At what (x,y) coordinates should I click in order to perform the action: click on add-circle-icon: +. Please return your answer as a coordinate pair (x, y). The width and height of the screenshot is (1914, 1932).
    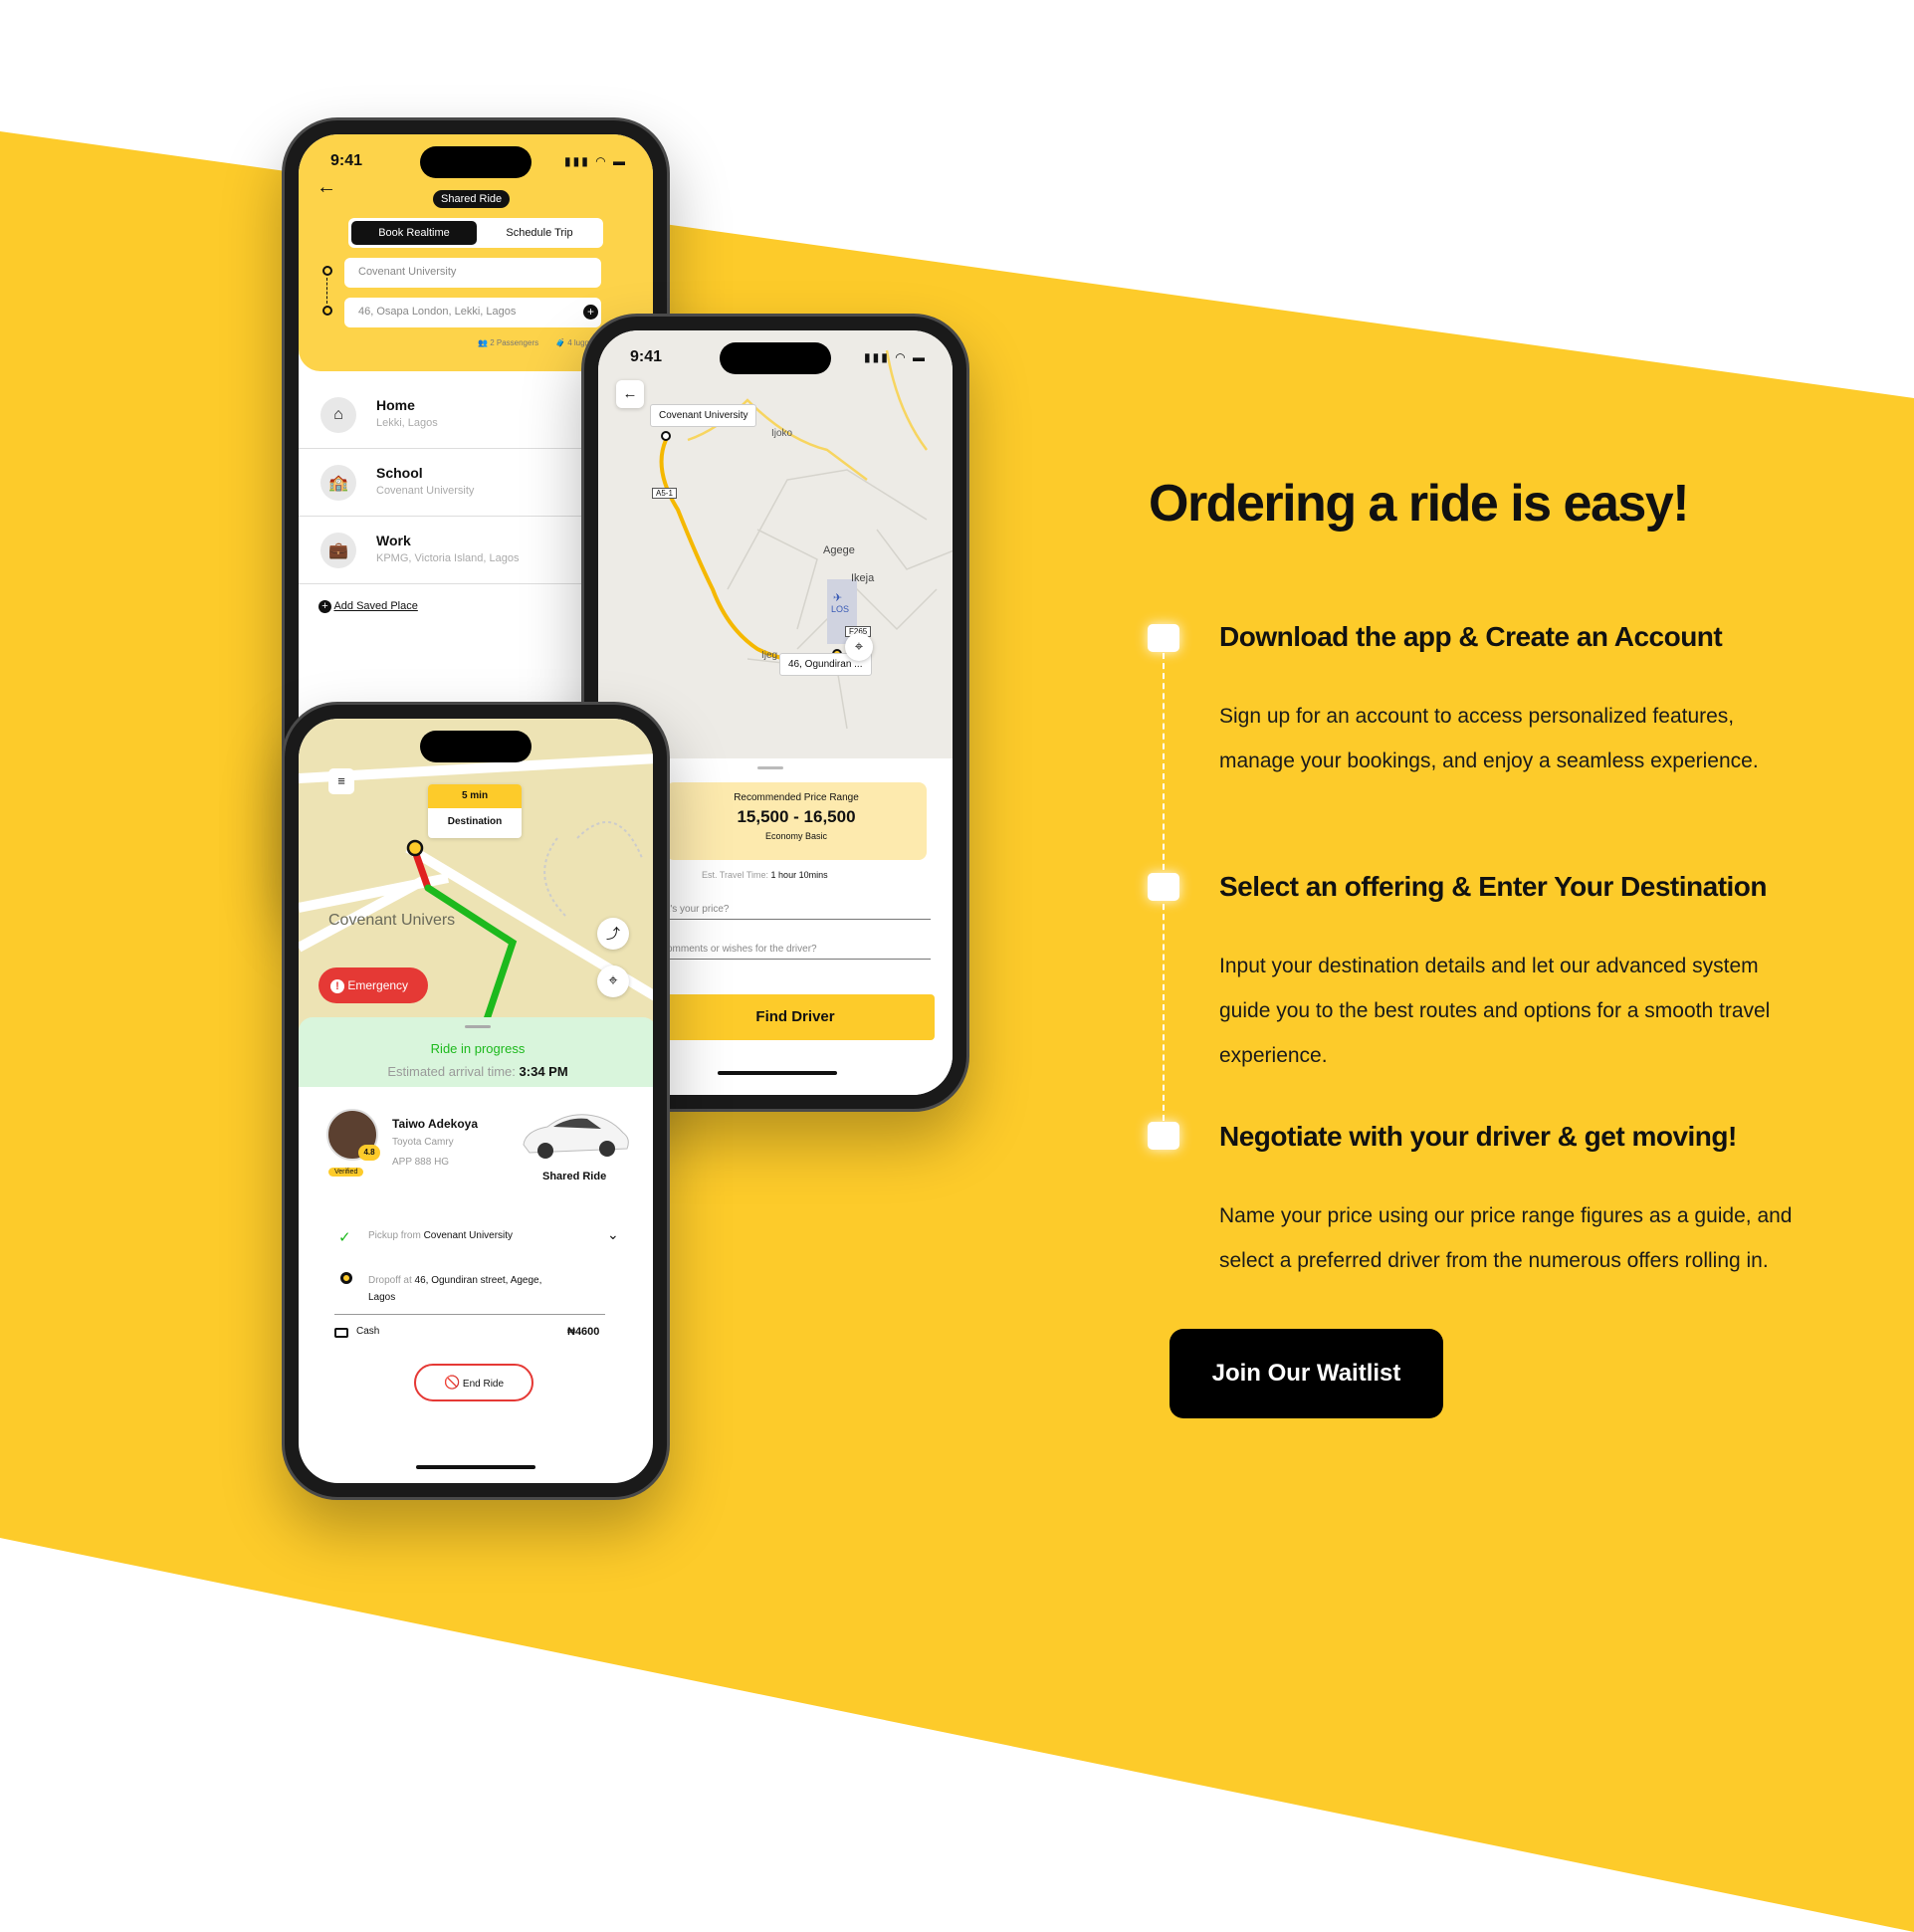
    Looking at the image, I should click on (325, 606).